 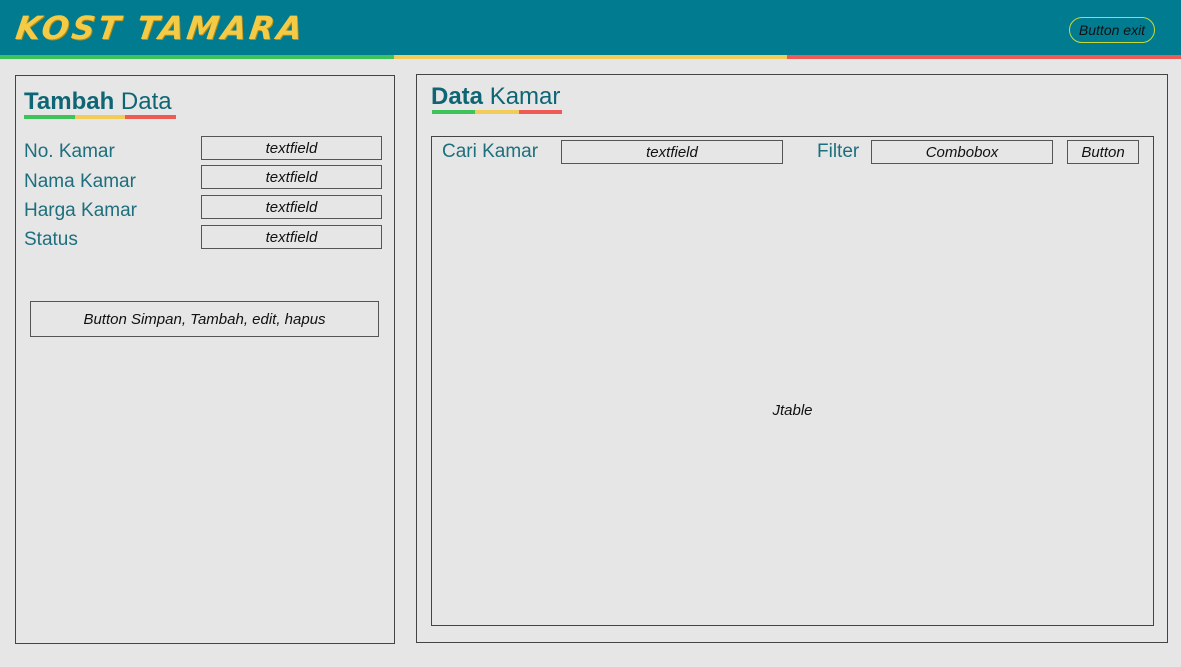 I want to click on header-bar: KOST TAMARA Button exit, so click(x=590, y=27).